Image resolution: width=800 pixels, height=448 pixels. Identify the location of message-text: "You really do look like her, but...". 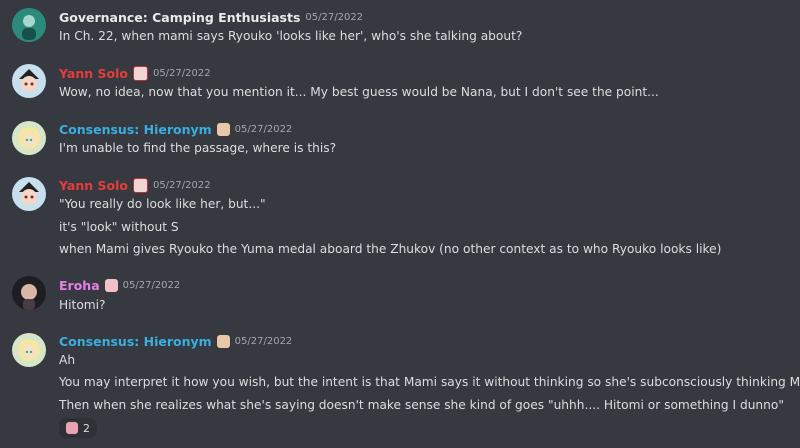
(162, 204).